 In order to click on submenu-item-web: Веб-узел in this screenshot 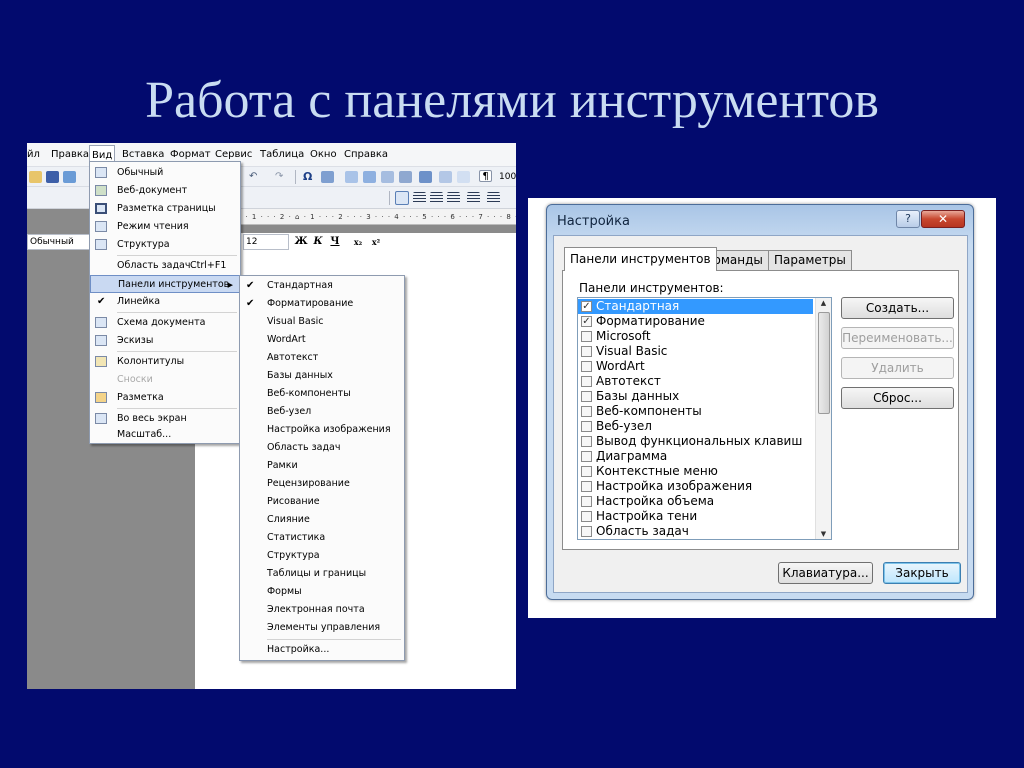, I will do `click(322, 412)`.